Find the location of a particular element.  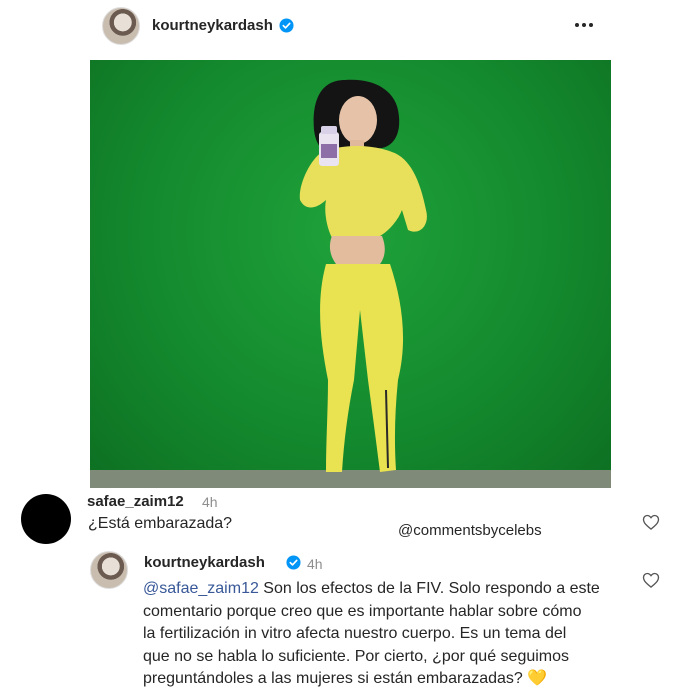

mention-link: @safae_zaim12 is located at coordinates (201, 588).